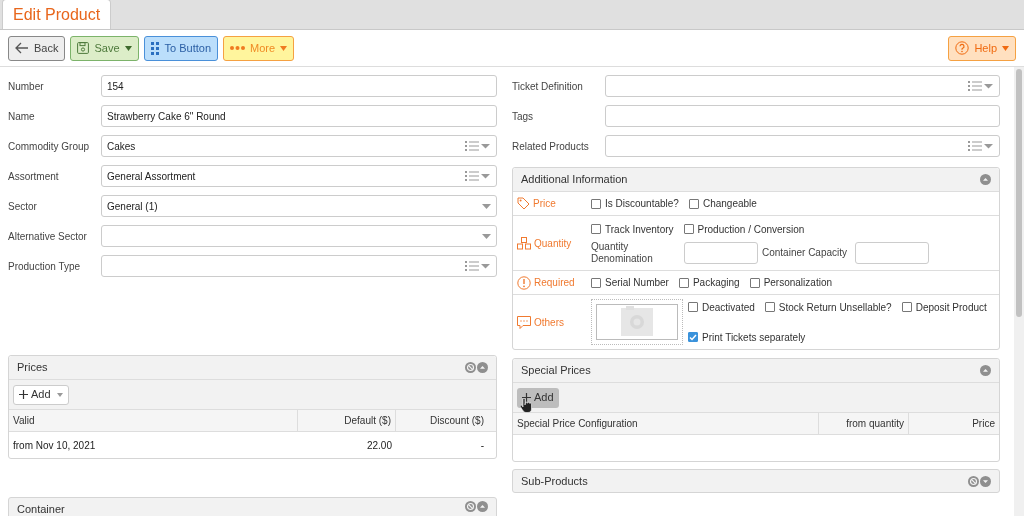 This screenshot has width=1024, height=516. I want to click on checkbox-label: Print Tickets separately, so click(754, 337).